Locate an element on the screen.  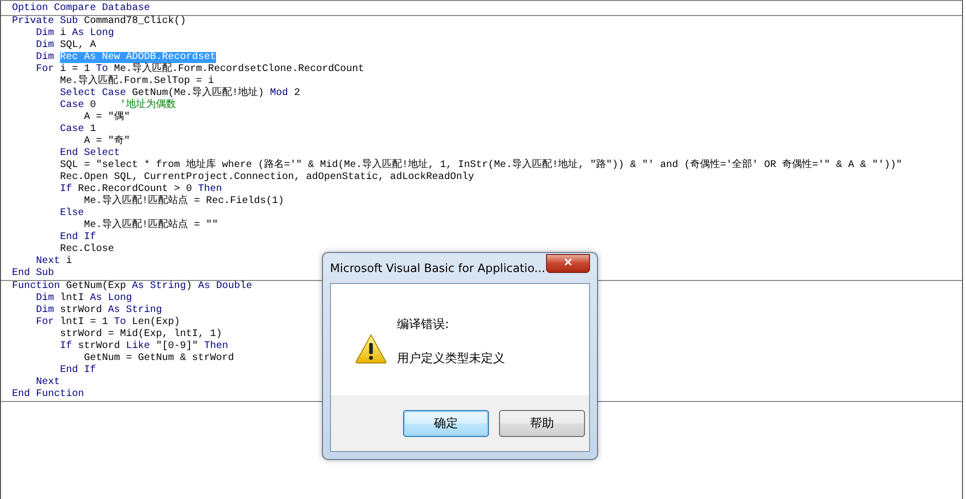
code-line: GetNum = GetNum & strWord is located at coordinates (158, 358).